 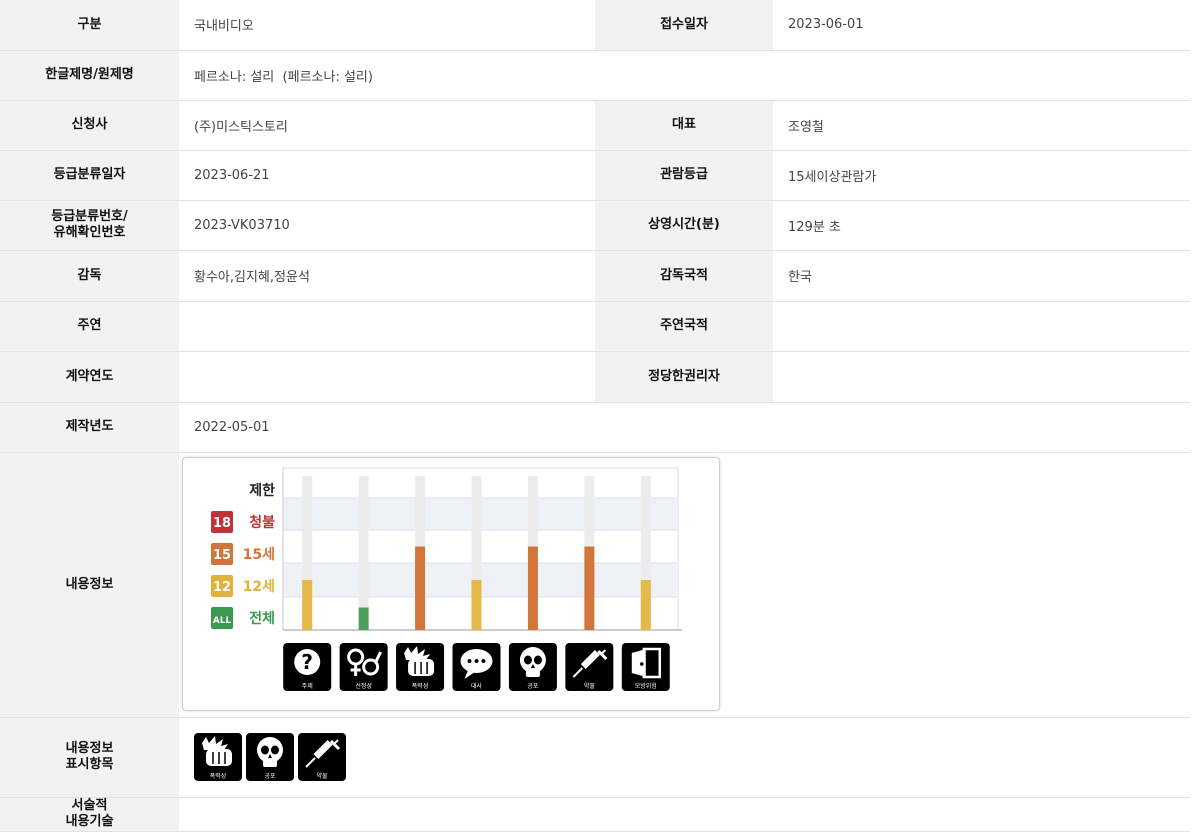 I want to click on rating-badge-18: 18, so click(x=222, y=521).